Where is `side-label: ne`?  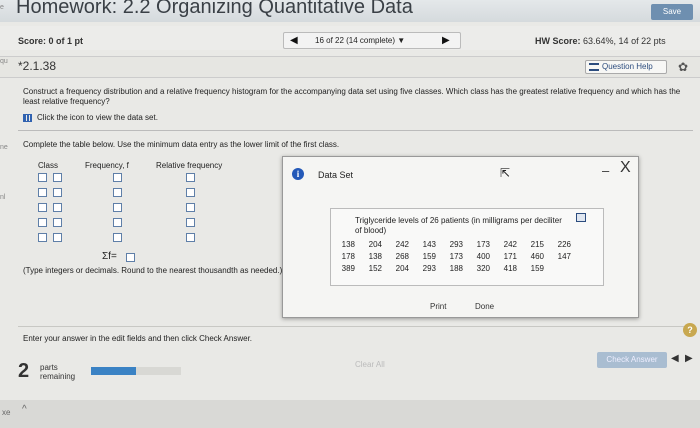 side-label: ne is located at coordinates (4, 147).